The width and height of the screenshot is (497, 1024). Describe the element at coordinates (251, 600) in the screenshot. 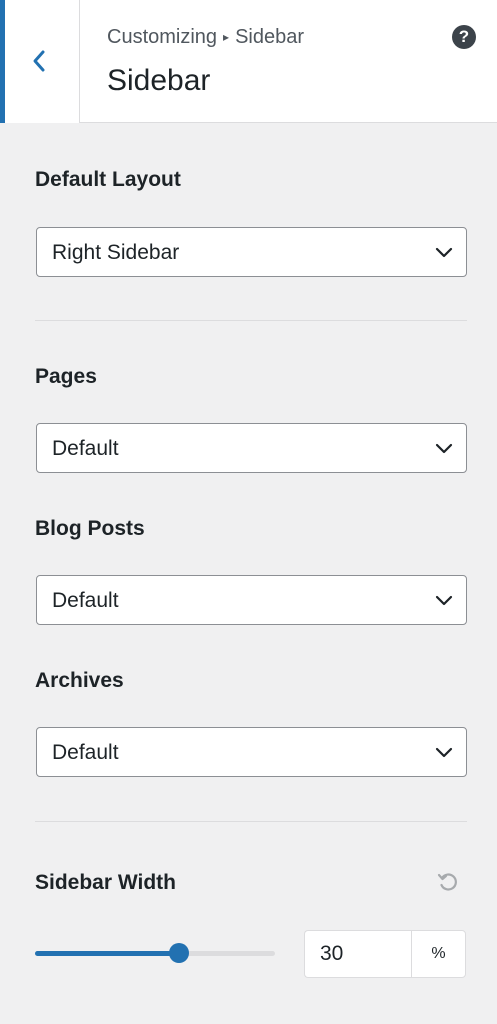

I see `blog-posts-select: Default` at that location.